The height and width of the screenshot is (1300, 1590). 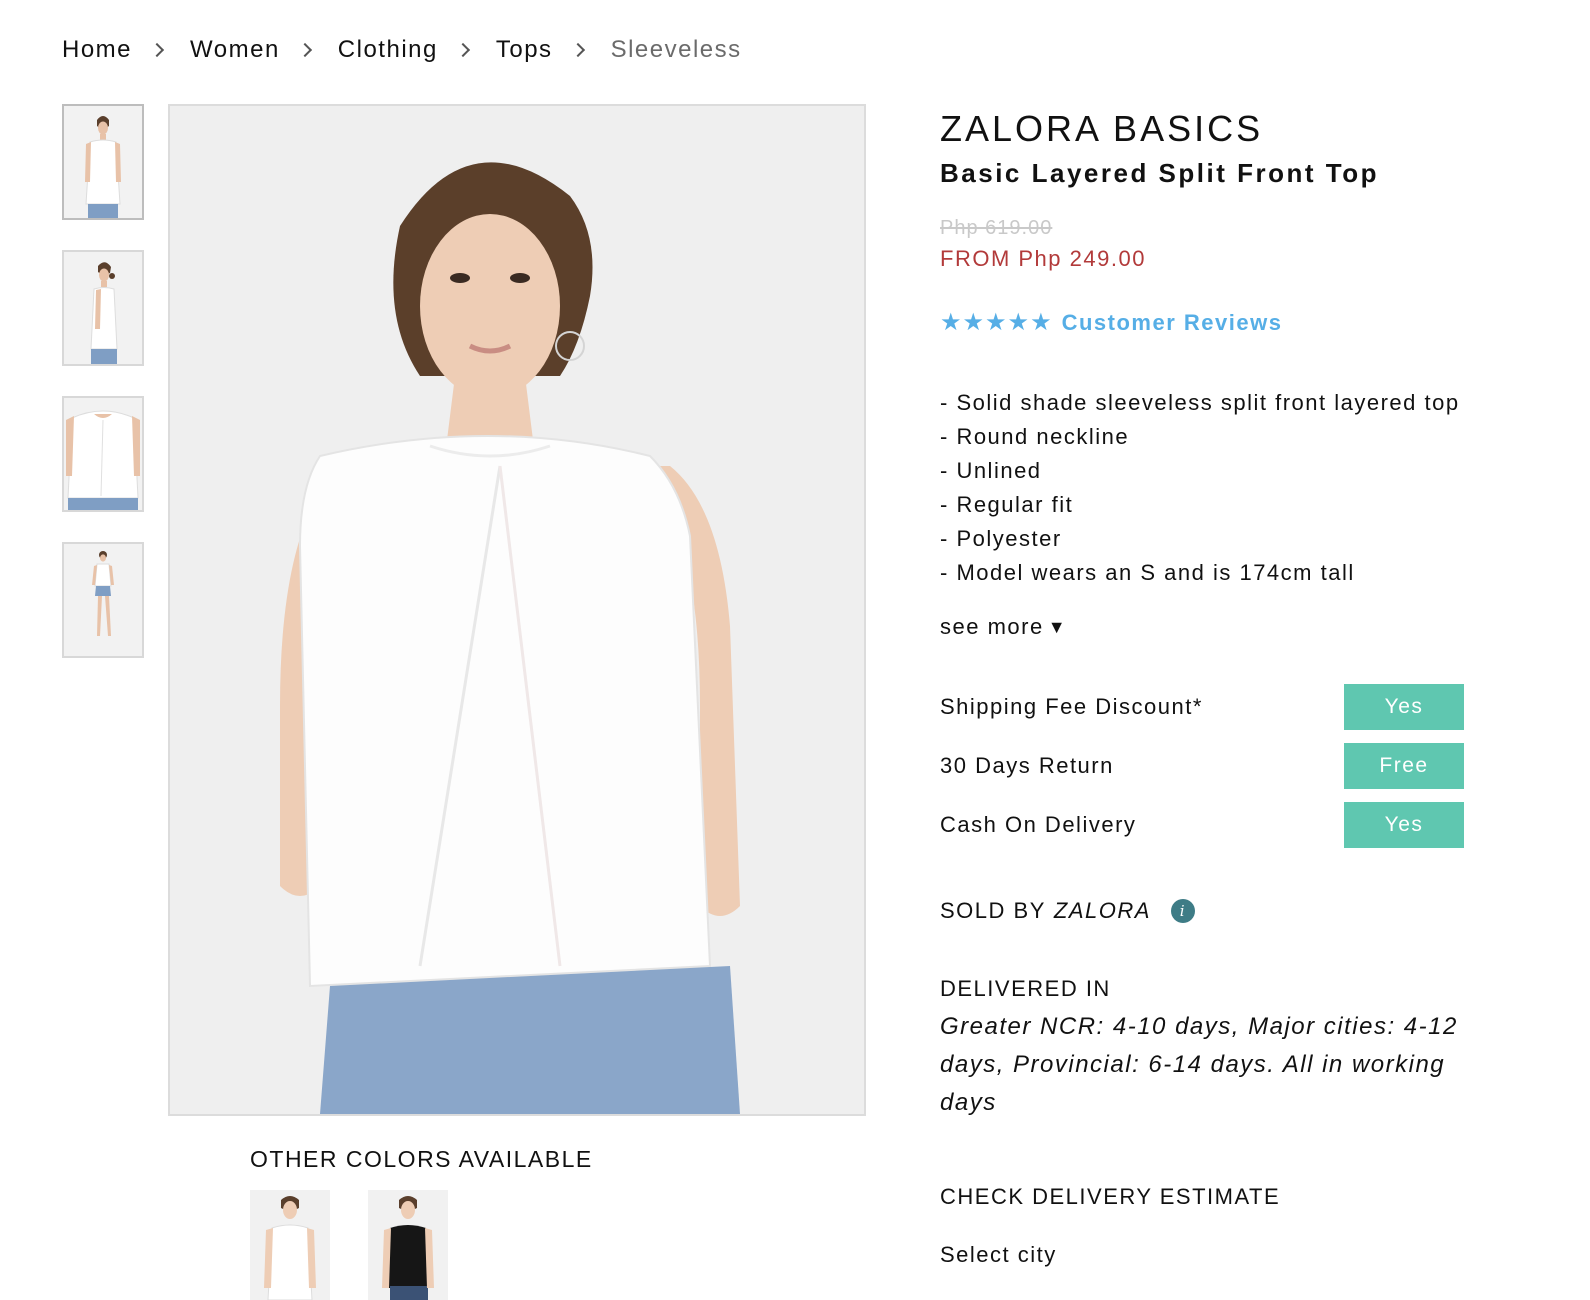 What do you see at coordinates (1025, 988) in the screenshot?
I see `delivered-in-title: DELIVERED IN` at bounding box center [1025, 988].